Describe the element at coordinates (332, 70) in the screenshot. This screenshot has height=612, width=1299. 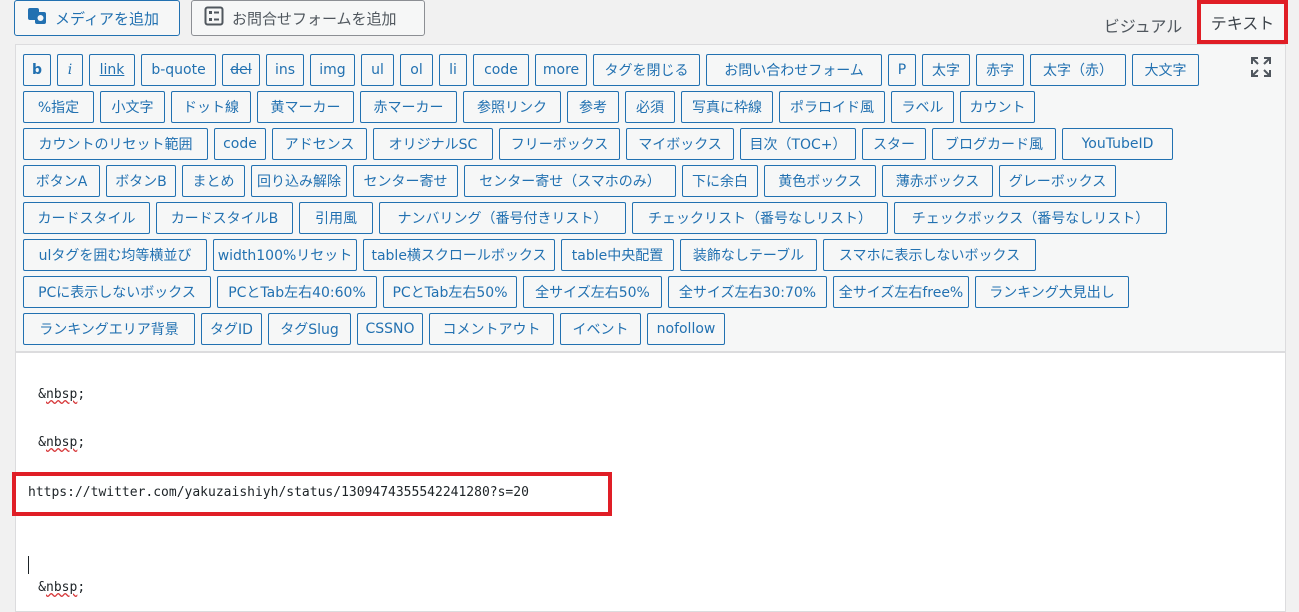
I see `quicktag-button: img` at that location.